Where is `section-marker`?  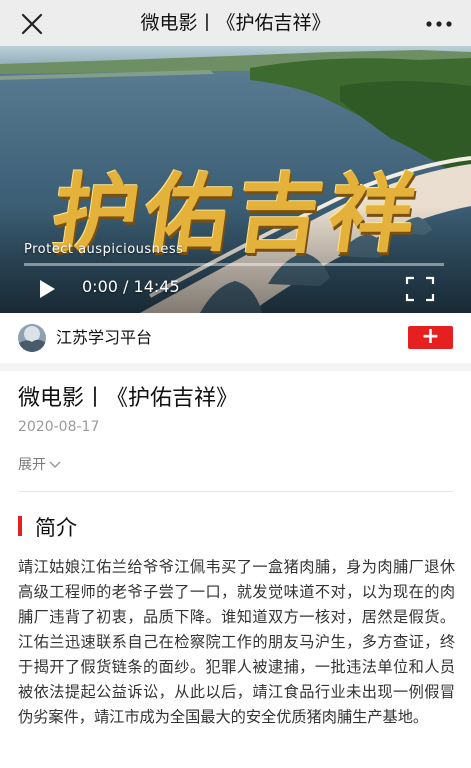
section-marker is located at coordinates (20, 526).